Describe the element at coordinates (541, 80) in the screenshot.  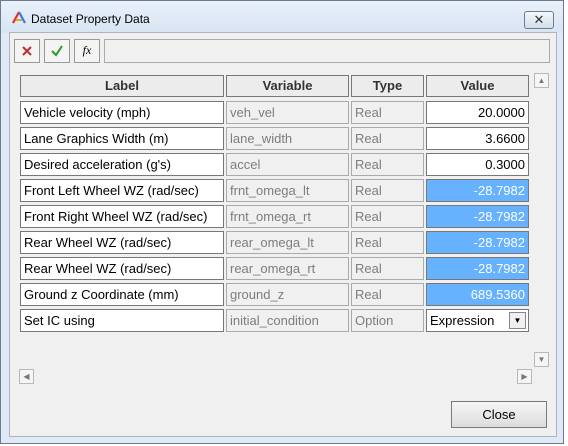
I see `scroll-up-arrow-icon: ▲` at that location.